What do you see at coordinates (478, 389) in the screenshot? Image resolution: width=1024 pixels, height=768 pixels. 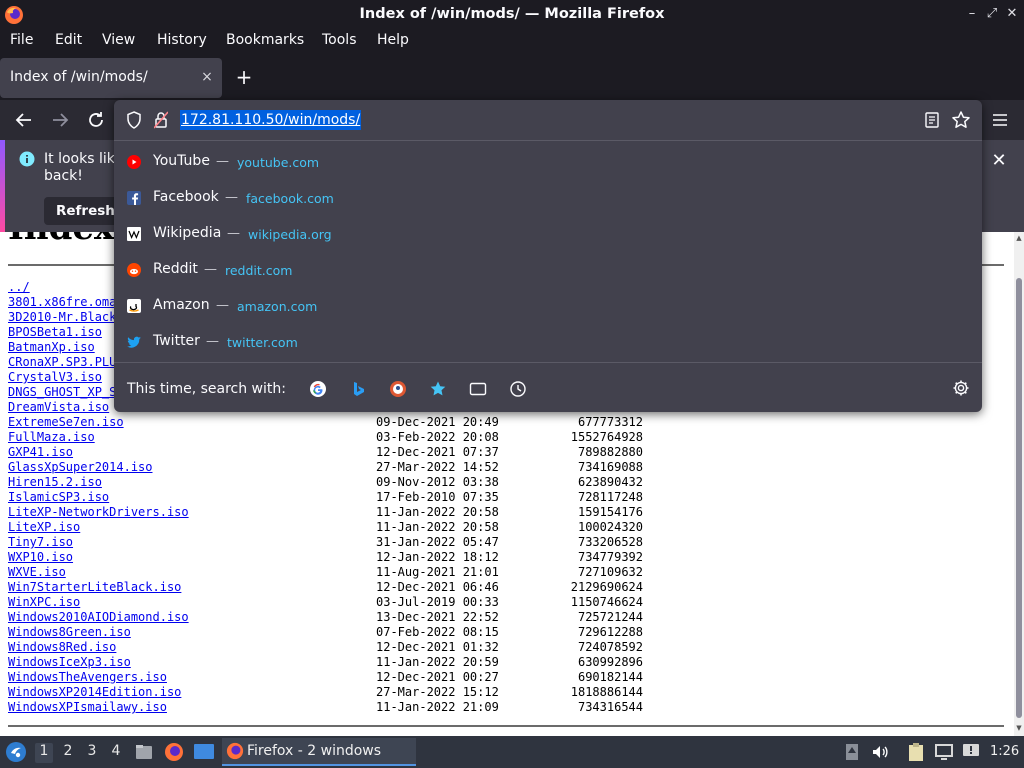 I see `tabs-icon` at bounding box center [478, 389].